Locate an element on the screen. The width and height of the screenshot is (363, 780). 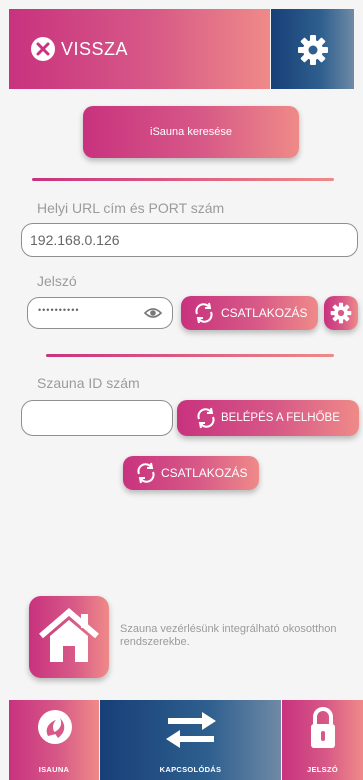
nav-item-isauna: ISAUNA is located at coordinates (54, 740).